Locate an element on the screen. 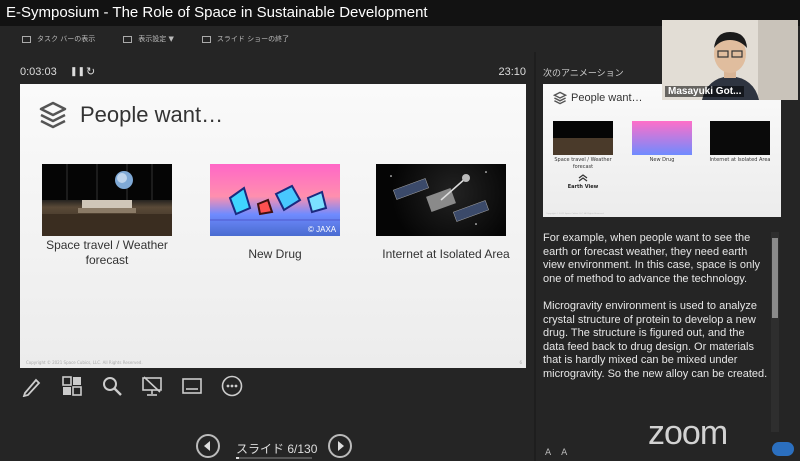  reset-timer-icon: ↻ is located at coordinates (90, 71).